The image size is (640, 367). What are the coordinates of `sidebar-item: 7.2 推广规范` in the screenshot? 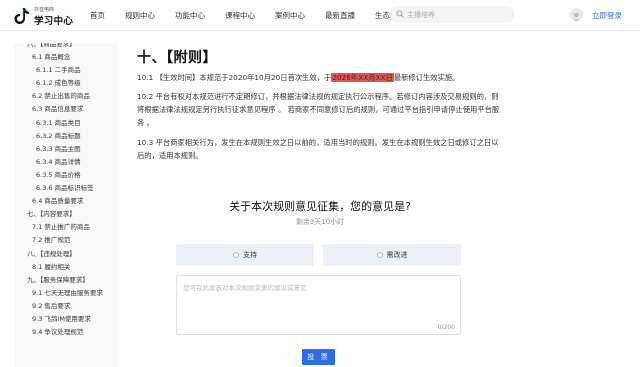 It's located at (66, 240).